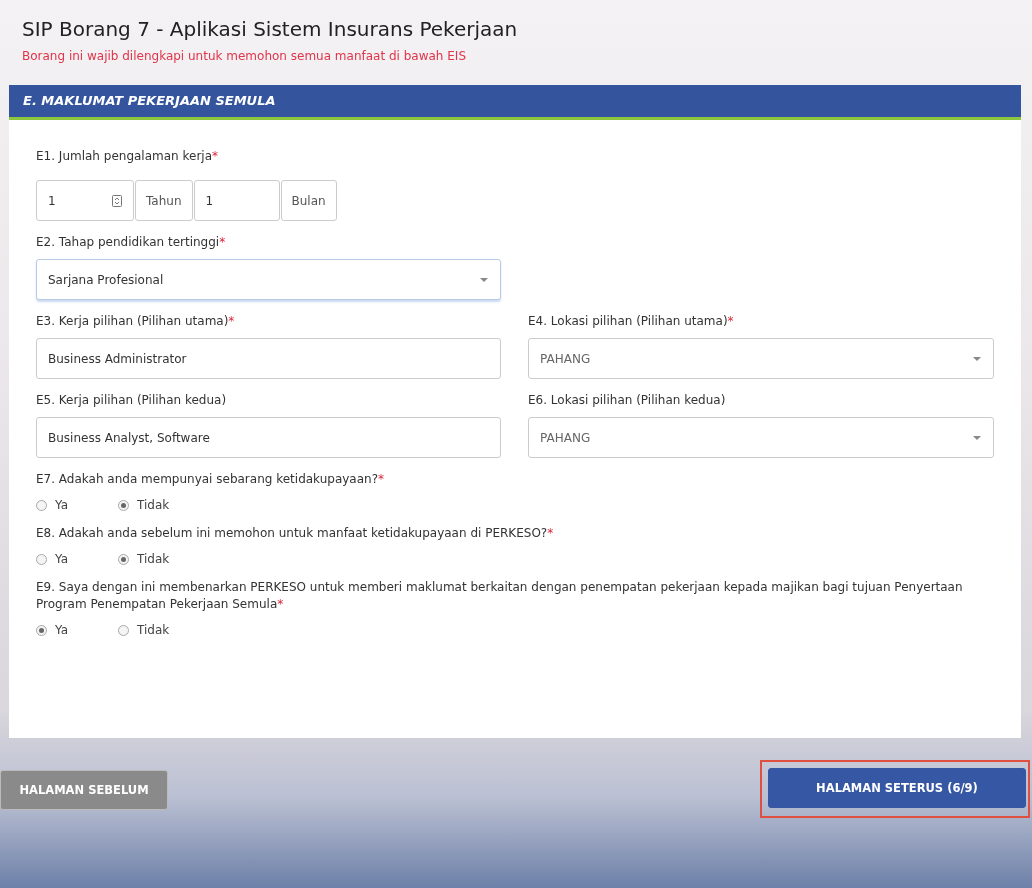 This screenshot has width=1032, height=888. Describe the element at coordinates (211, 479) in the screenshot. I see `question-label: E7. Adakah anda mempunyai sebarang ketidakupayaan?*` at that location.